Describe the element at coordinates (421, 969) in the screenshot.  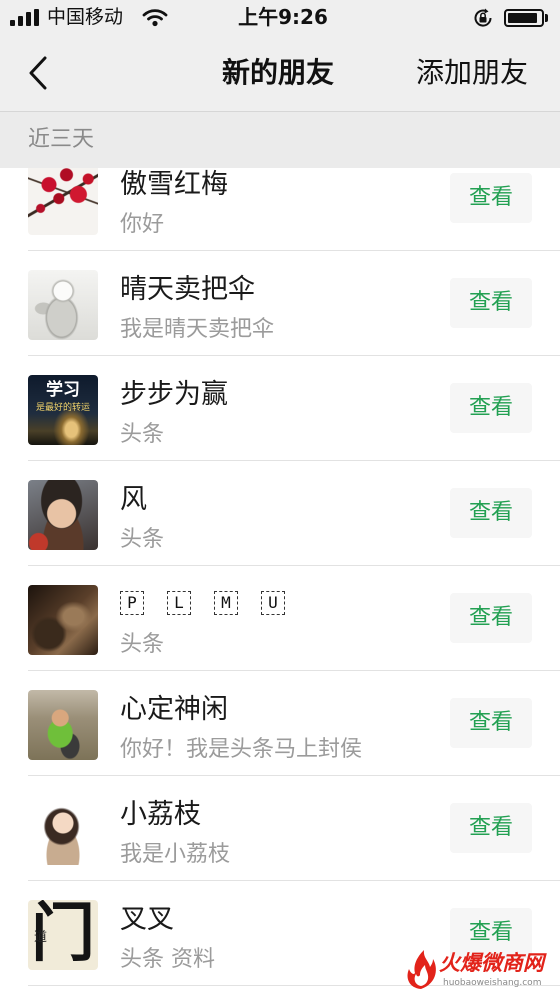
I see `flame-logo-icon` at that location.